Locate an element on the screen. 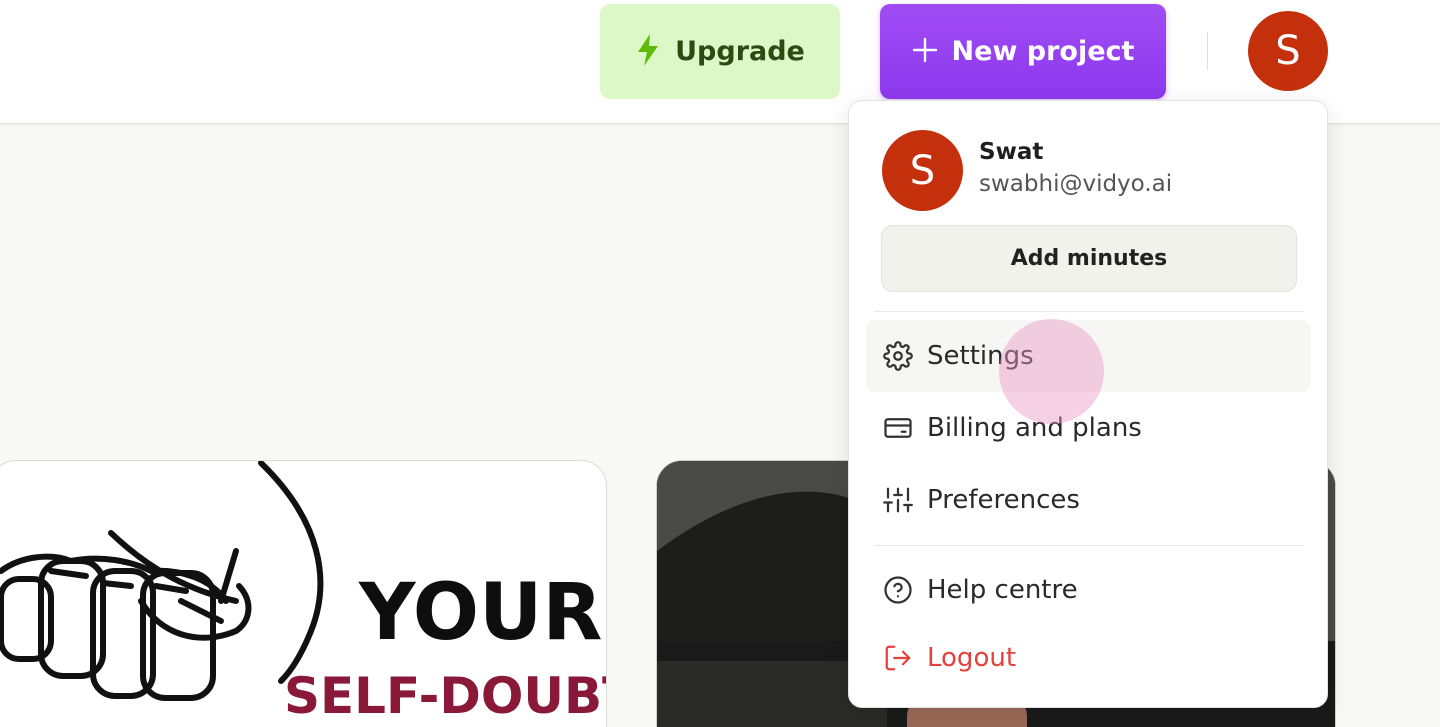  upgrade-label: Upgrade is located at coordinates (740, 51).